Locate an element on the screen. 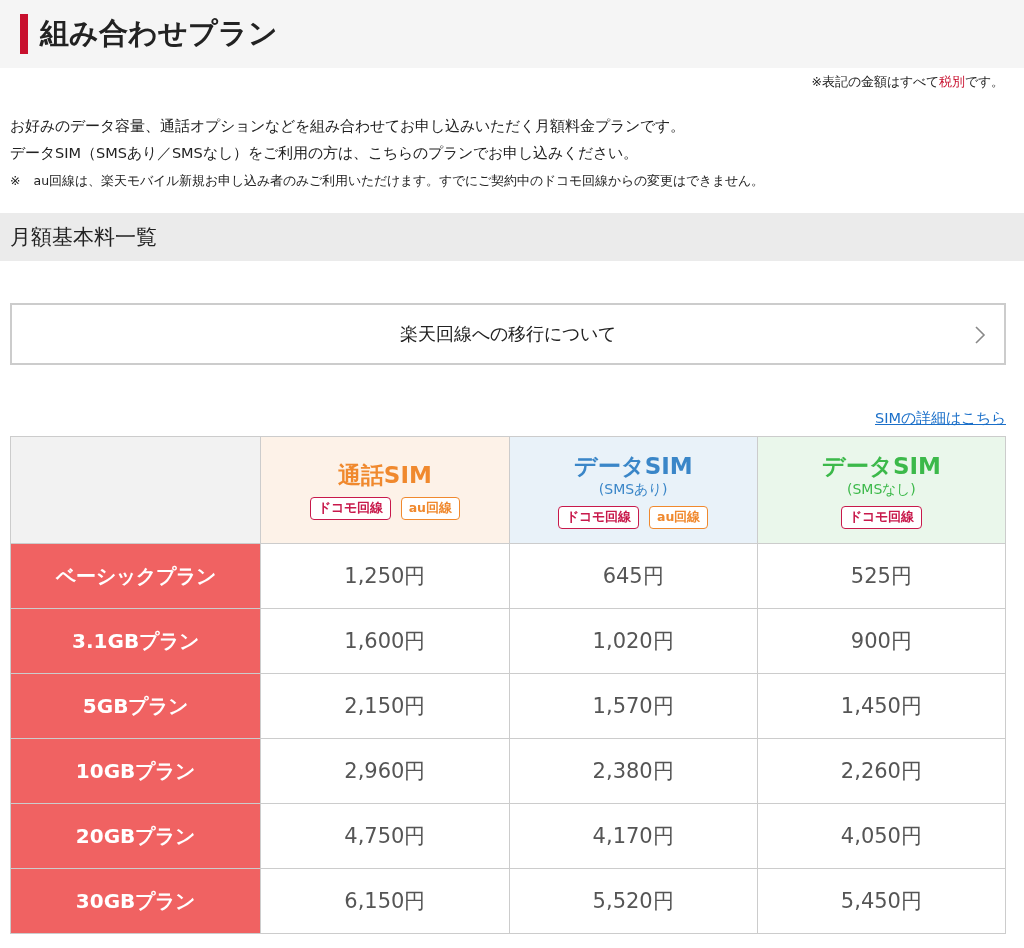  plan-name-cell: 3.1GBプラン is located at coordinates (135, 641).